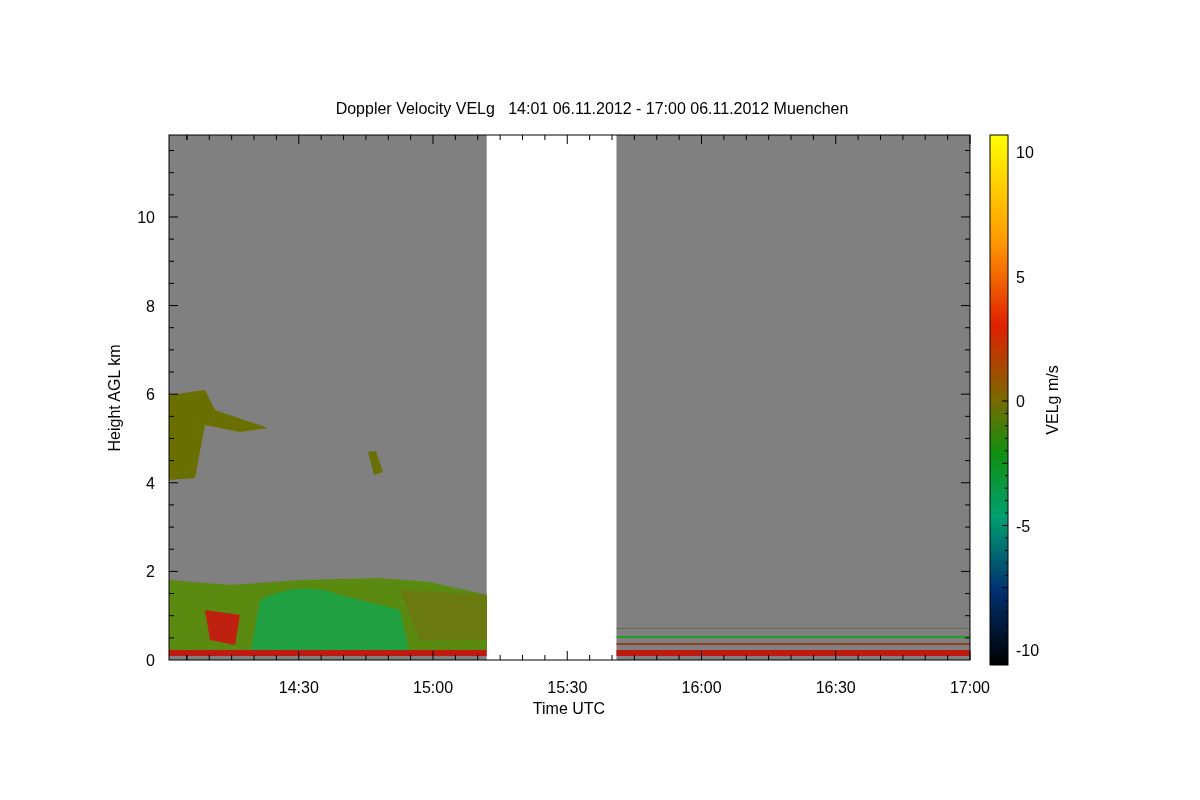 This screenshot has height=800, width=1200. Describe the element at coordinates (150, 572) in the screenshot. I see `y-tick-label: 2` at that location.